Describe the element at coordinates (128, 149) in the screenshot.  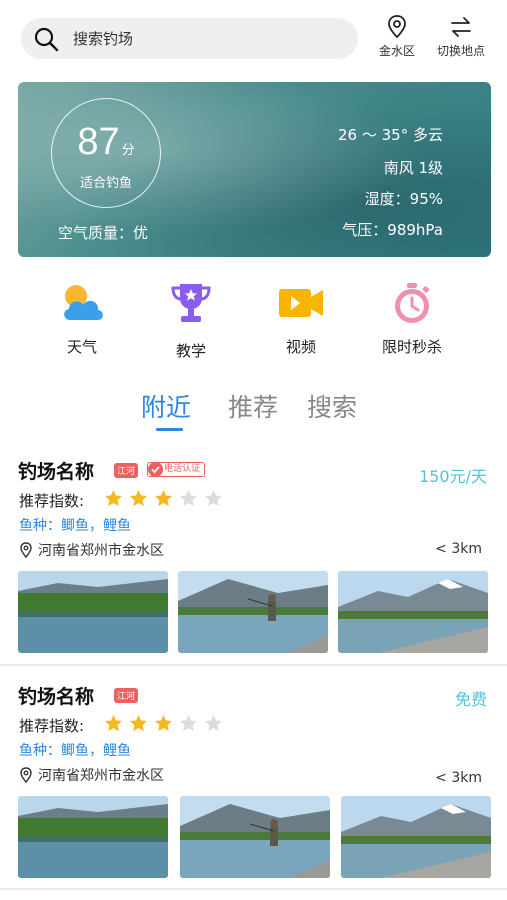
I see `fishing-score-unit: 分` at that location.